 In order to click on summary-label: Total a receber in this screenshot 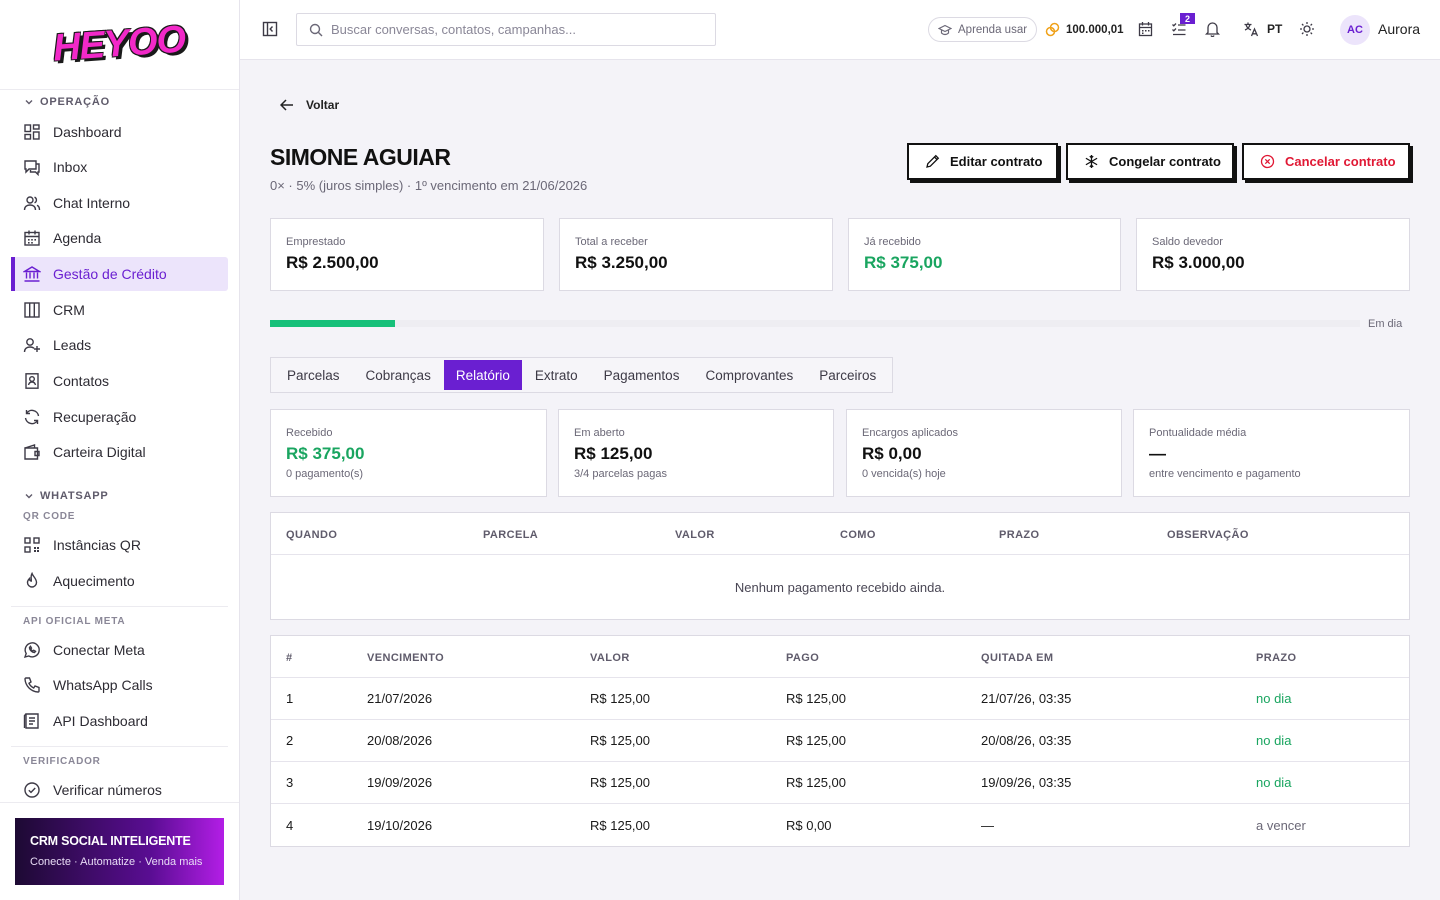, I will do `click(611, 242)`.